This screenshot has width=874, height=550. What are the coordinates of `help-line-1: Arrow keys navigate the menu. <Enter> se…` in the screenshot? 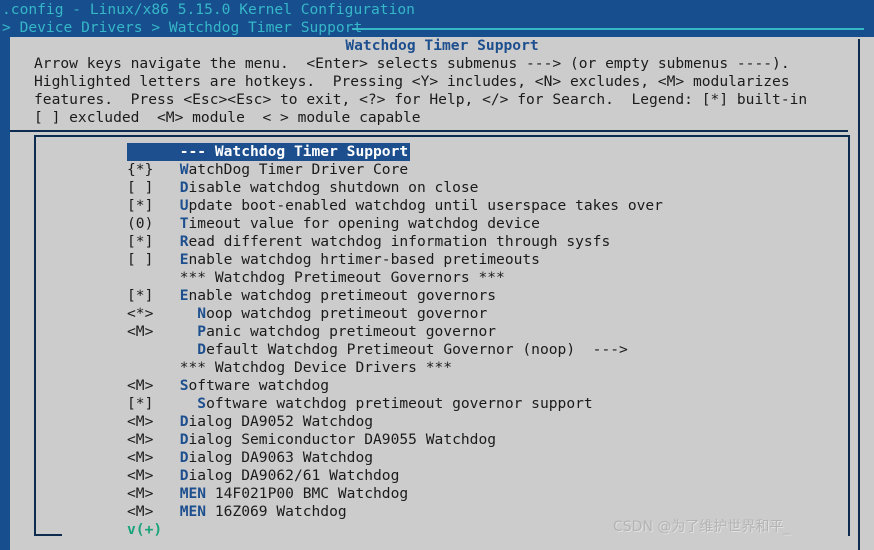 It's located at (412, 63).